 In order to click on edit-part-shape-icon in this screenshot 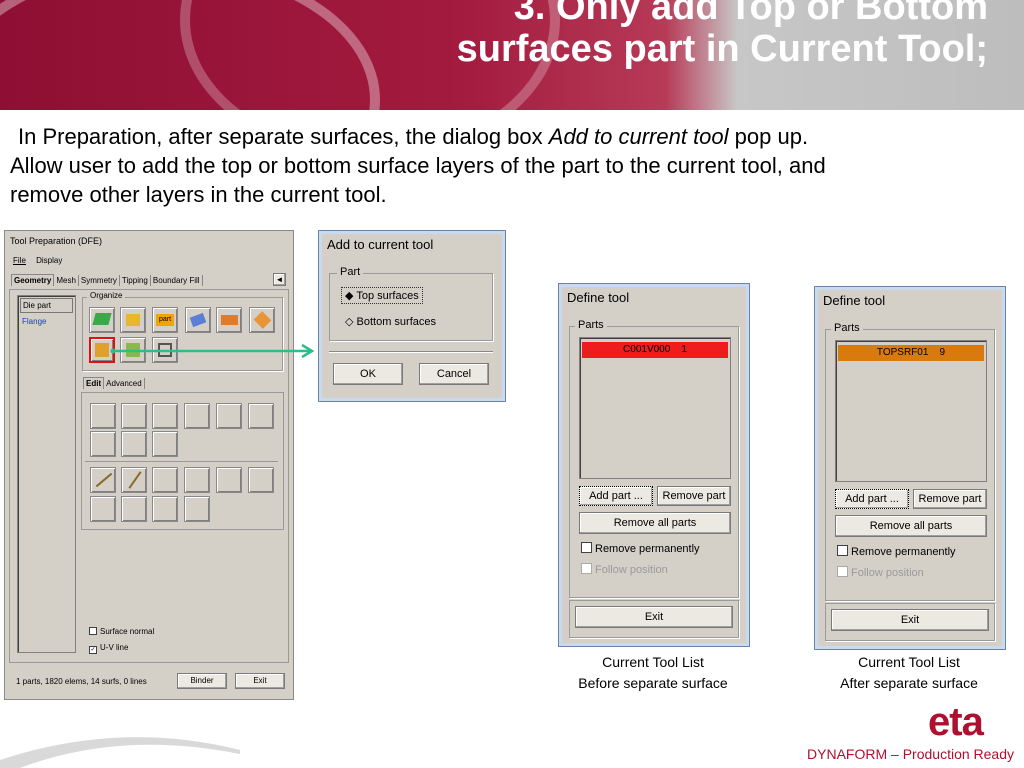, I will do `click(229, 320)`.